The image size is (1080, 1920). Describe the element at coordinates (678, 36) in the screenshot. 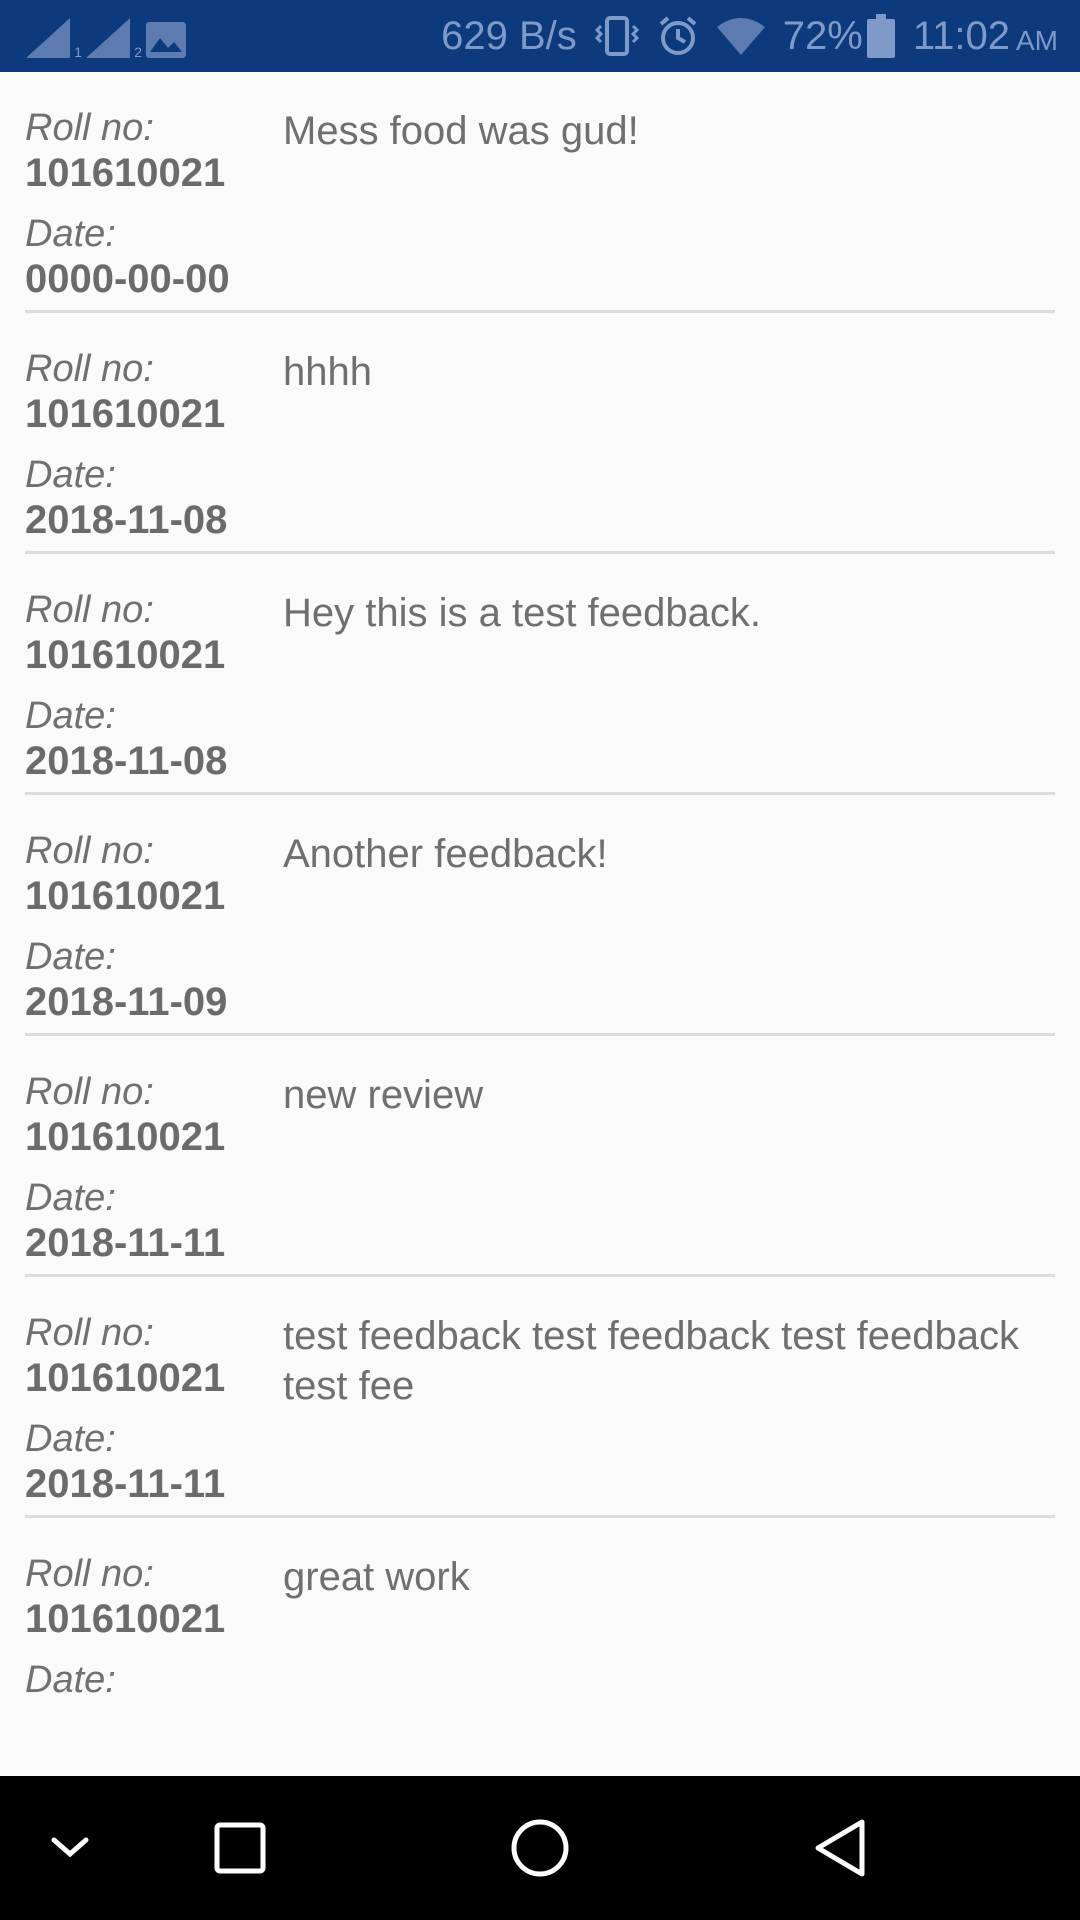

I see `alarm-icon` at that location.